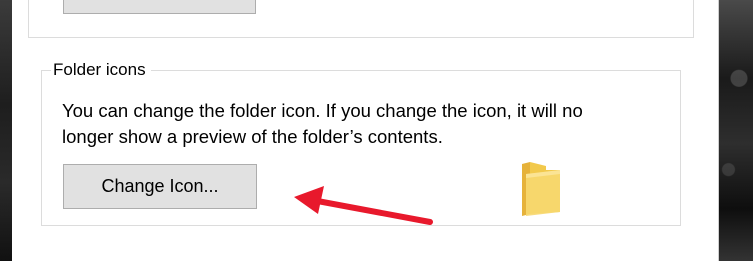  I want to click on dialog-edge, so click(718, 130).